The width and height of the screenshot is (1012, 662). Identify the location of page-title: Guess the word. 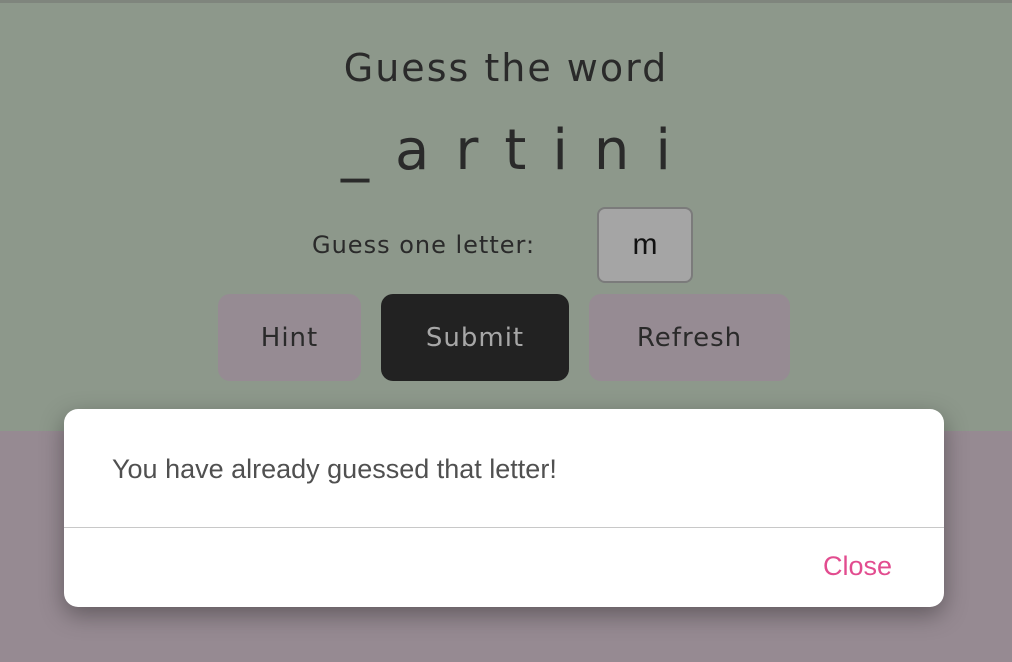
(506, 68).